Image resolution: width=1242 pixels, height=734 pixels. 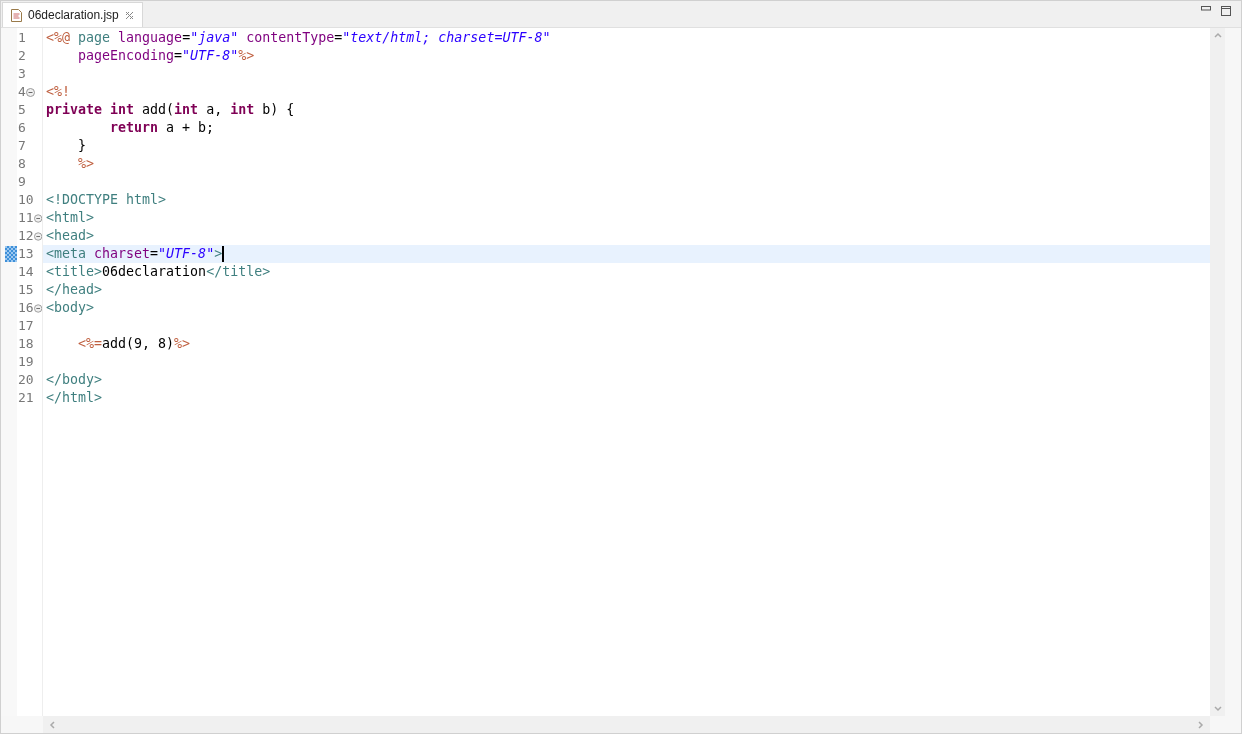 What do you see at coordinates (21, 38) in the screenshot?
I see `line-number: 1` at bounding box center [21, 38].